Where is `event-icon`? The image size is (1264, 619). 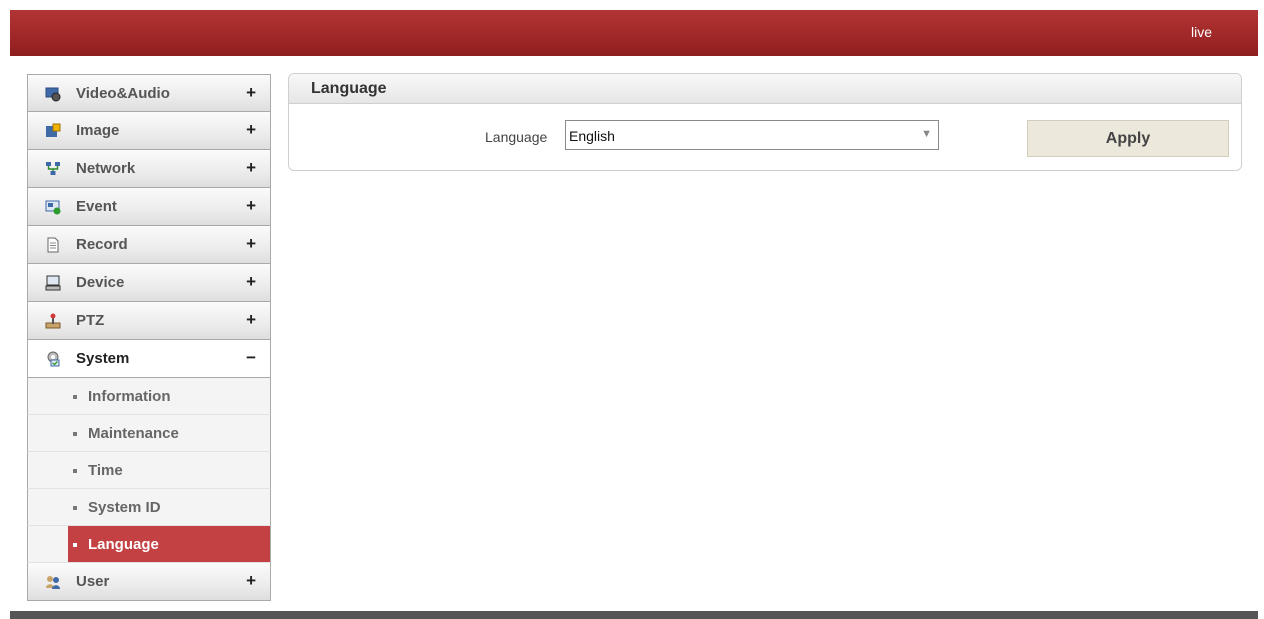 event-icon is located at coordinates (53, 207).